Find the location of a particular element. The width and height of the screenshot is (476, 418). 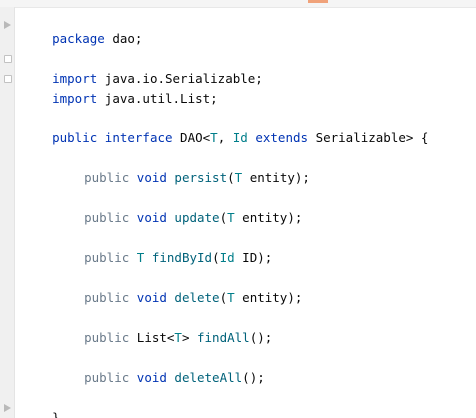

code-line-method: public T findById(Id ID); is located at coordinates (163, 246).